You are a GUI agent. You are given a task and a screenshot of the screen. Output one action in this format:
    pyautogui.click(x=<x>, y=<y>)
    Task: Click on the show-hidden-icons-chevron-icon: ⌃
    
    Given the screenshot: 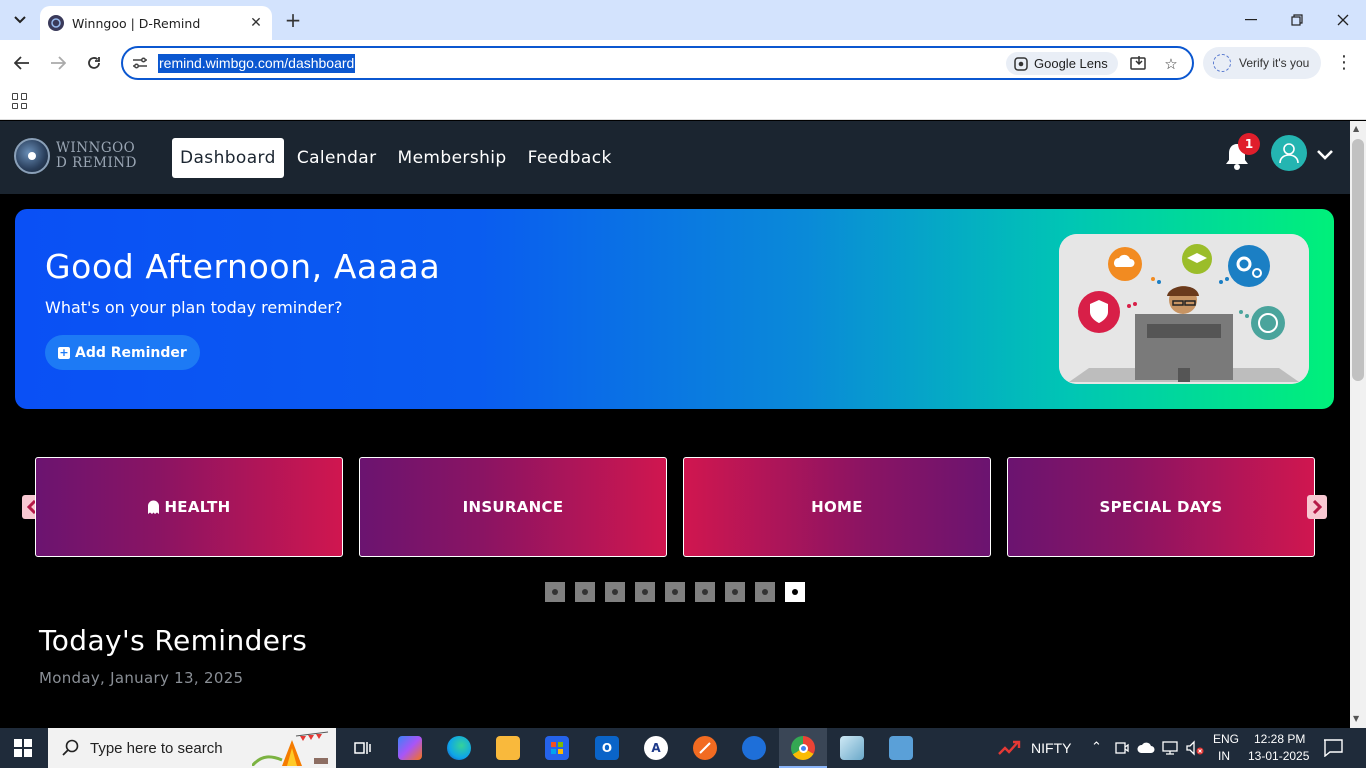 What is the action you would take?
    pyautogui.click(x=1096, y=747)
    